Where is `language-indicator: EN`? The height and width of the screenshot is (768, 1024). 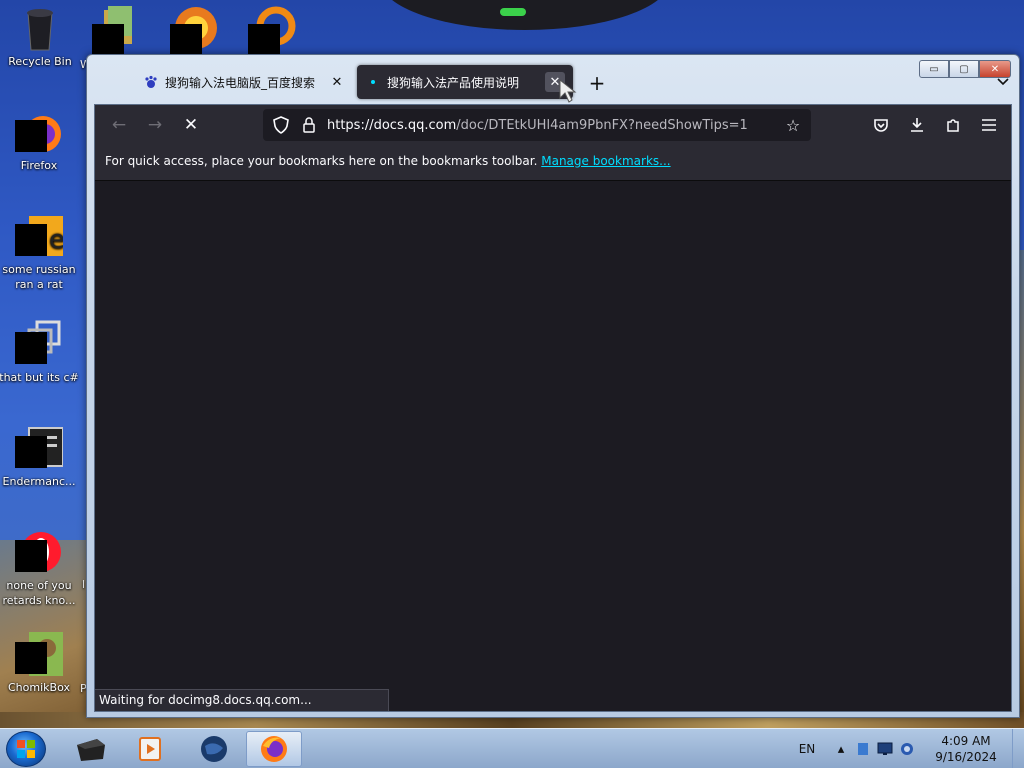 language-indicator: EN is located at coordinates (807, 749).